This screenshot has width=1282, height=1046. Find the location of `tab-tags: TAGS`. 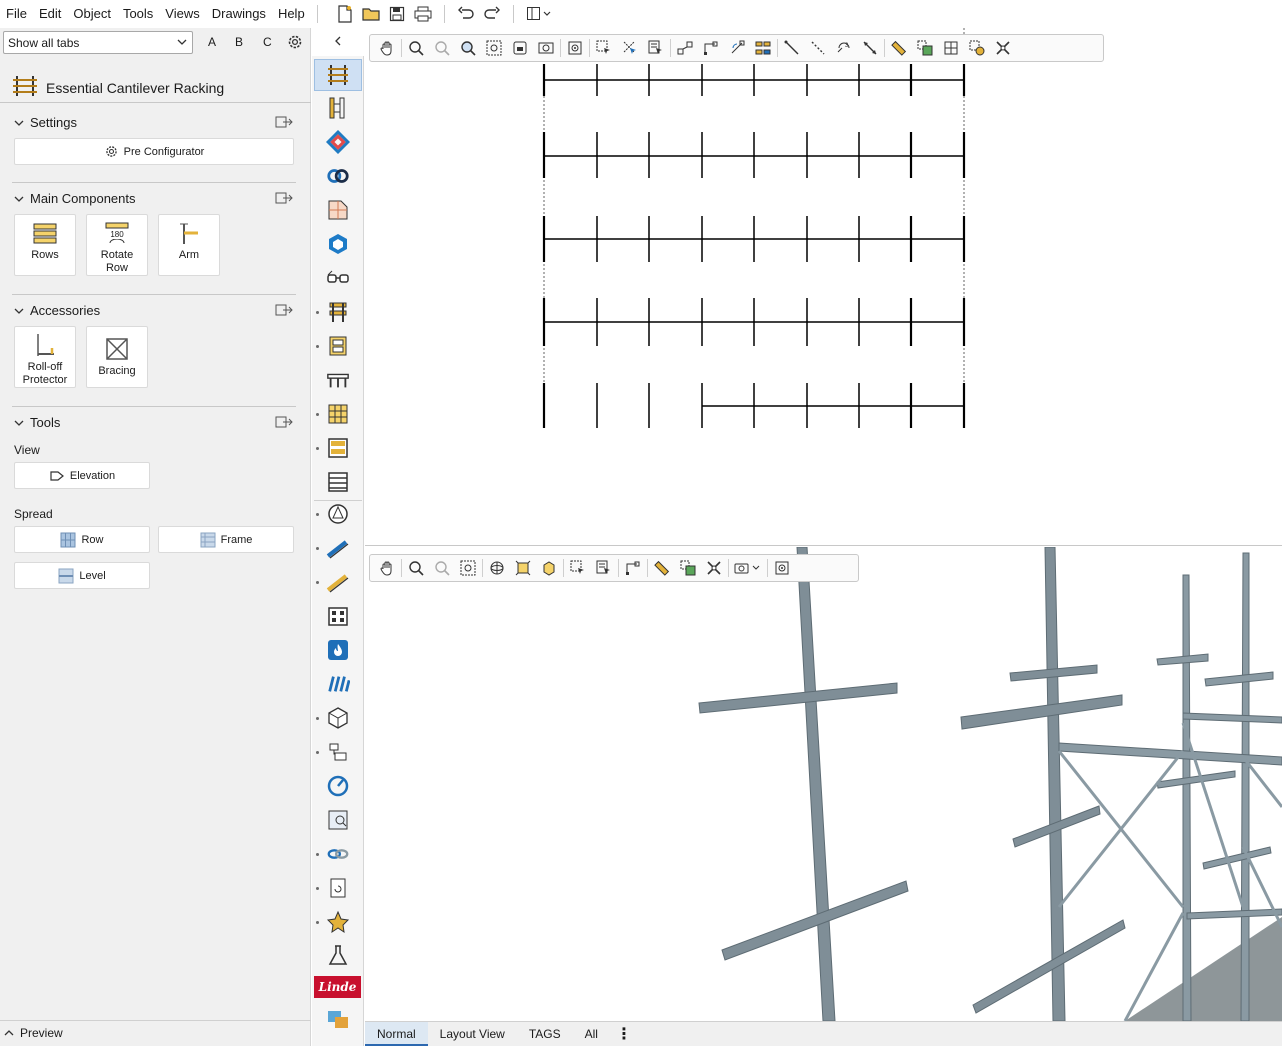

tab-tags: TAGS is located at coordinates (545, 1034).